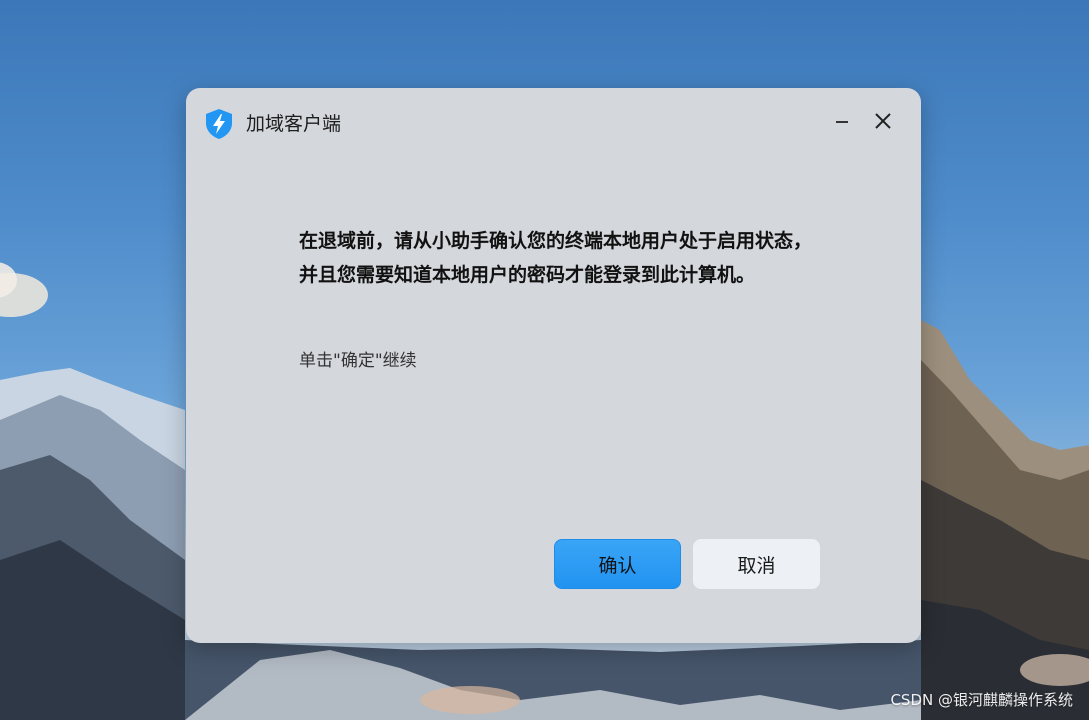 This screenshot has width=1089, height=720. I want to click on window-title: 加域客户端, so click(294, 124).